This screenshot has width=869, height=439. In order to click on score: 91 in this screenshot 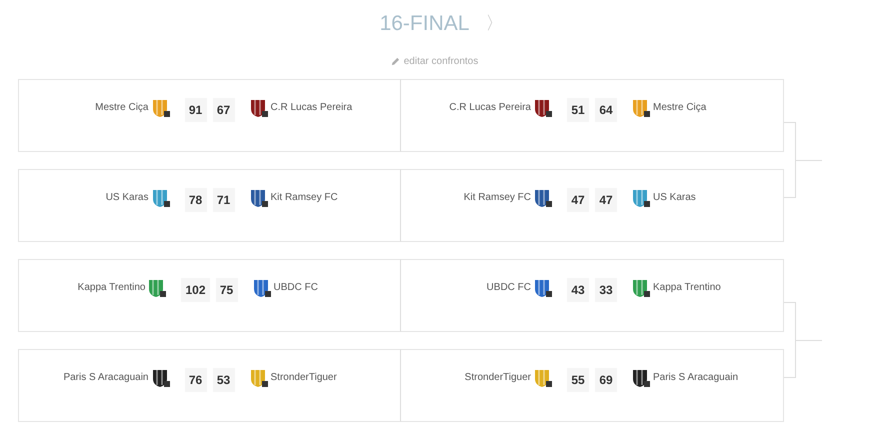, I will do `click(195, 110)`.